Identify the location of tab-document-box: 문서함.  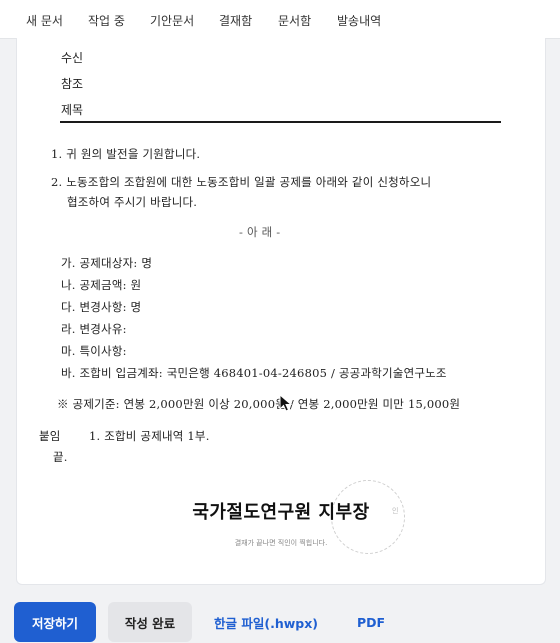
(294, 20).